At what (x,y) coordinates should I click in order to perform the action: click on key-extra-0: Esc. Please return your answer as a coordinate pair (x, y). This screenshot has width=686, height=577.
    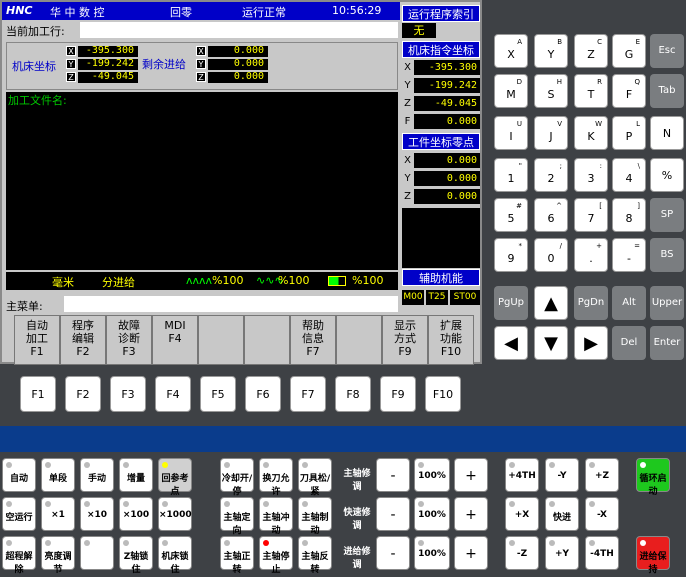
    Looking at the image, I should click on (667, 51).